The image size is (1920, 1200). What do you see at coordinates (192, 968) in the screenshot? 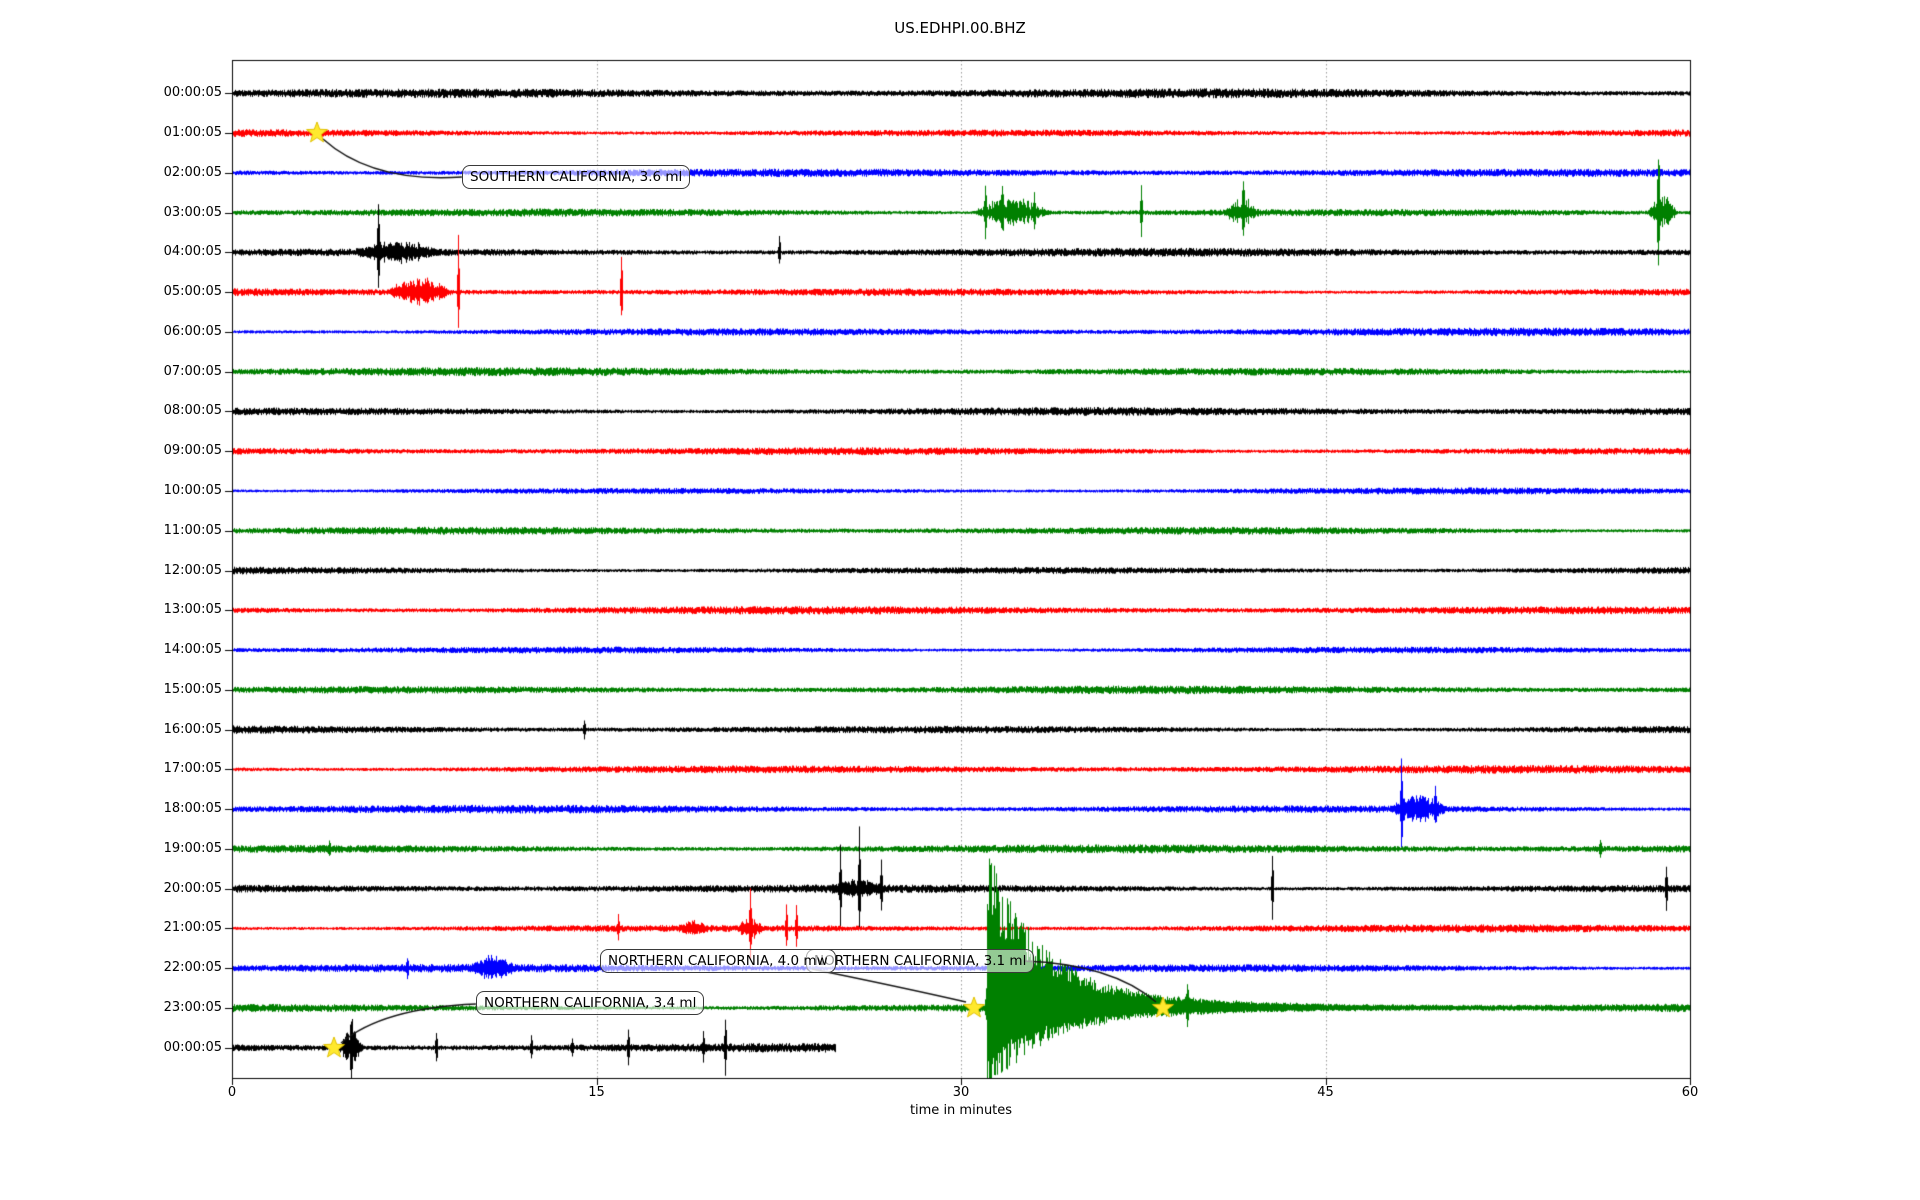
I see `y-tick-label: 22:00:05` at bounding box center [192, 968].